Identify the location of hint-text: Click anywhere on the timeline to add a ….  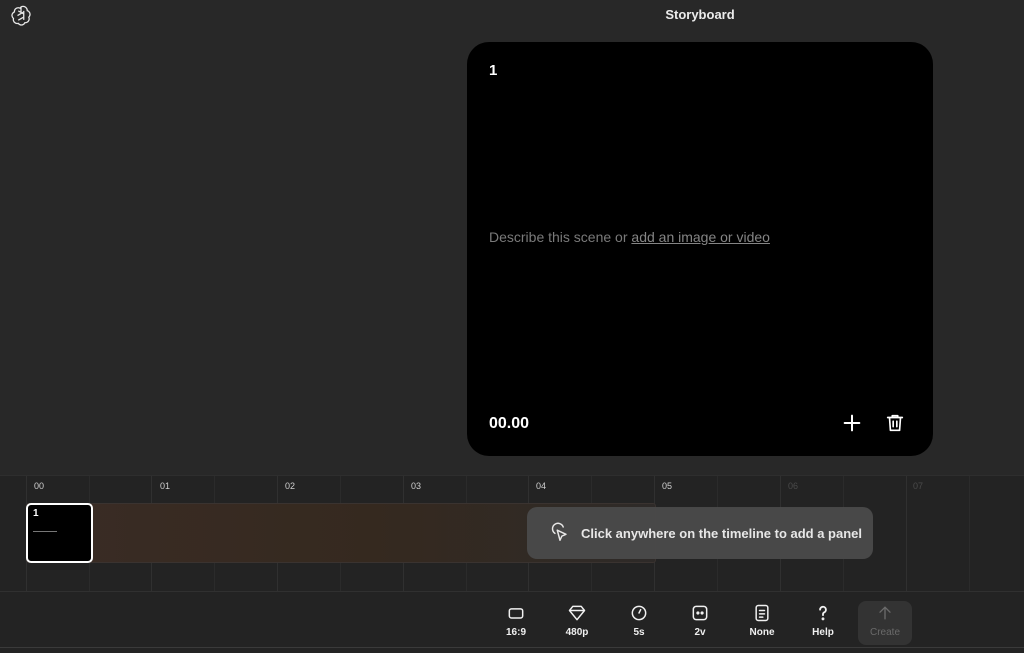
(722, 533).